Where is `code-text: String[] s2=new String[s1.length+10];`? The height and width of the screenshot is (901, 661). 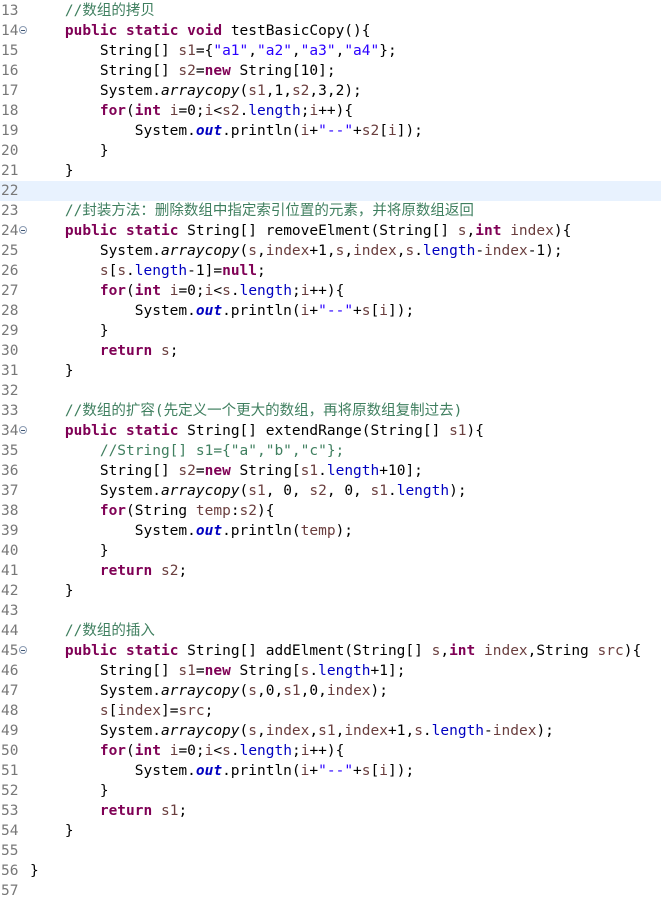
code-text: String[] s2=new String[s1.length+10]; is located at coordinates (226, 471).